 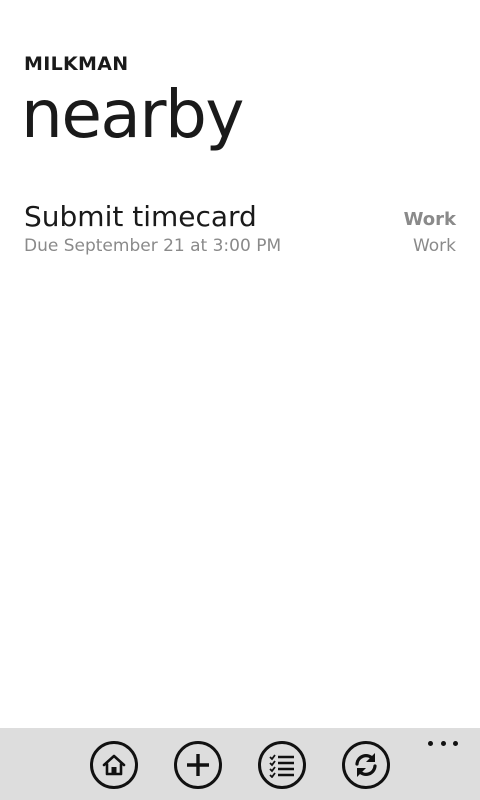 I want to click on sync-button, so click(x=366, y=765).